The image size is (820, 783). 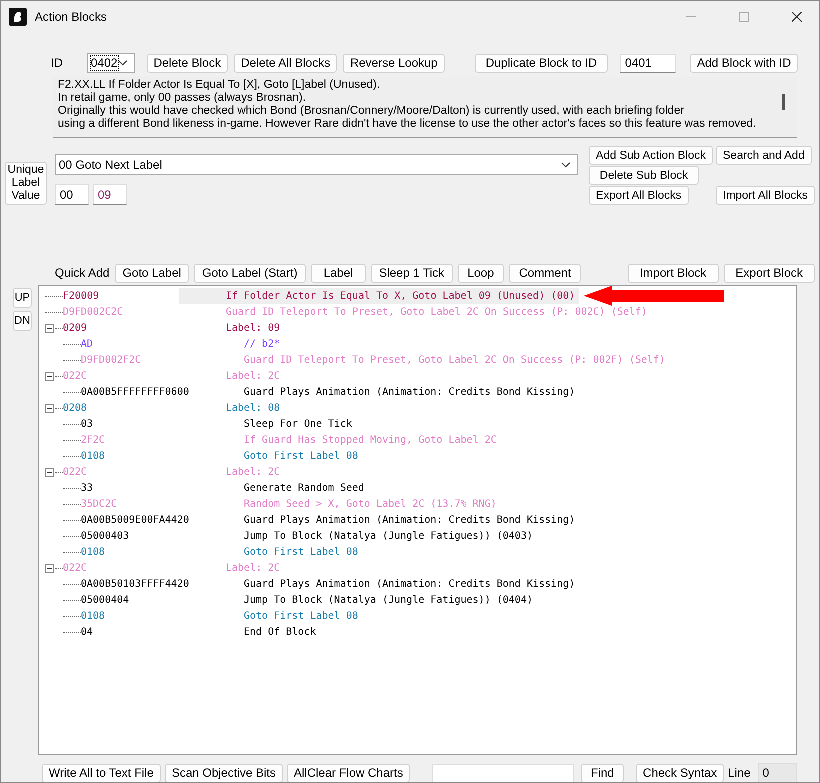 I want to click on tree-item: 0A00B5009E00FA4420 Guard Plays Animation (Animation: Credits Bond Kissing), so click(x=417, y=520).